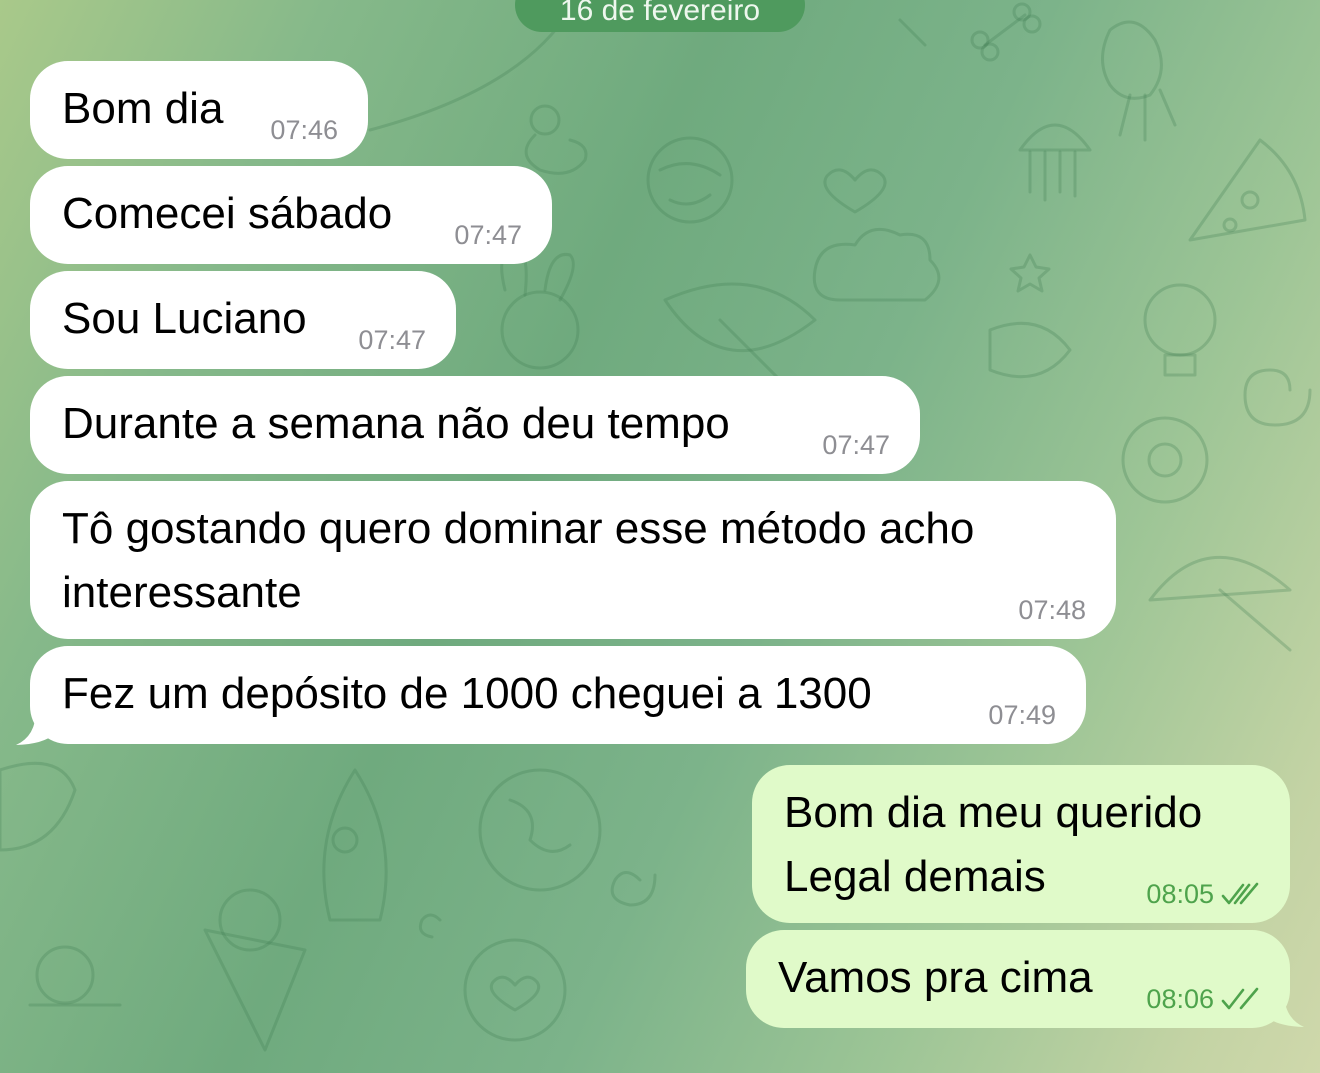 The image size is (1320, 1073). What do you see at coordinates (993, 844) in the screenshot?
I see `message-text: Bom dia meu querido Legal demais` at bounding box center [993, 844].